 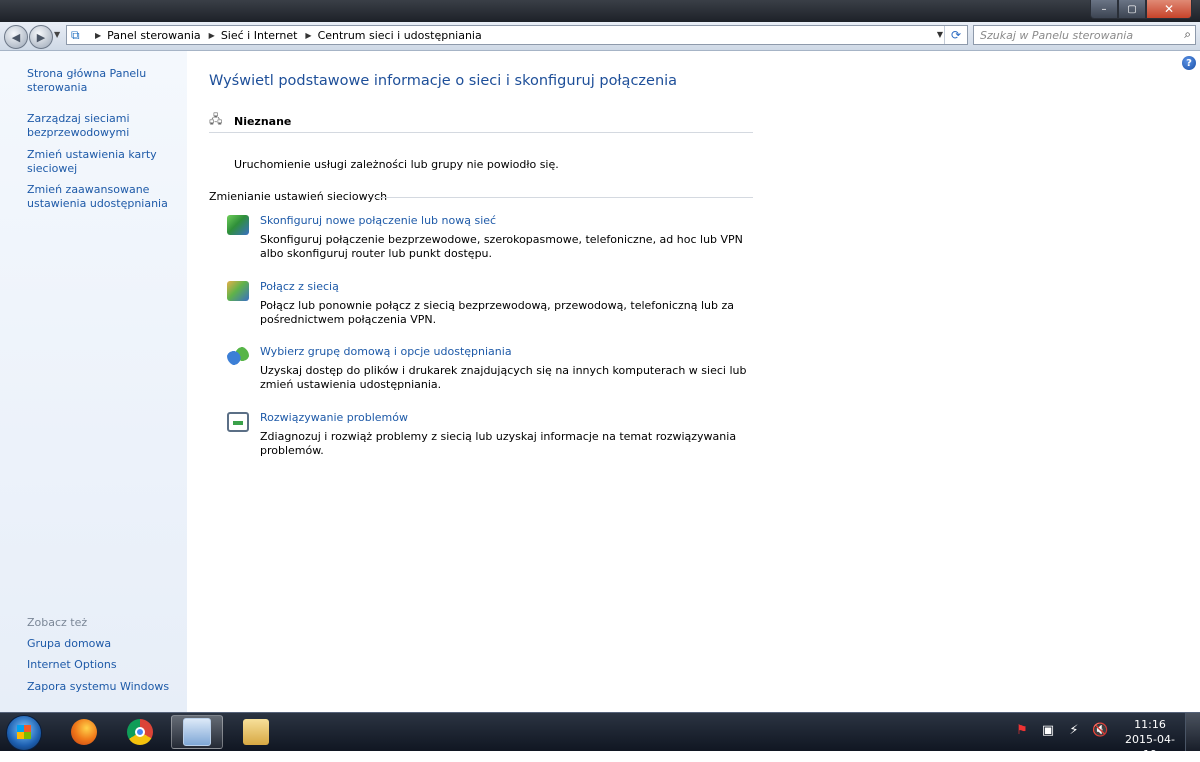 I want to click on control-panel-icon, so click(x=197, y=732).